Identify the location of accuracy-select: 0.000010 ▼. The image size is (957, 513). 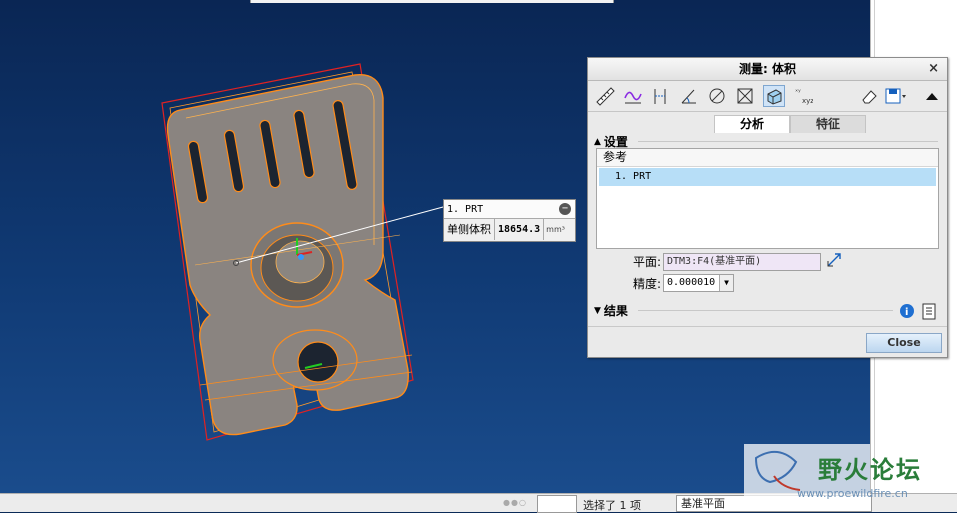
(698, 283).